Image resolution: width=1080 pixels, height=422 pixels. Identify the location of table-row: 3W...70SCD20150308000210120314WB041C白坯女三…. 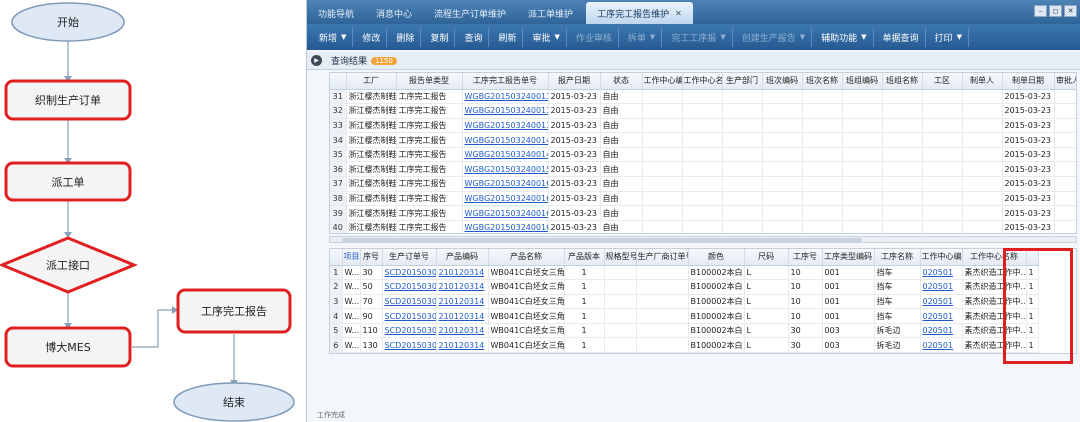
(684, 302).